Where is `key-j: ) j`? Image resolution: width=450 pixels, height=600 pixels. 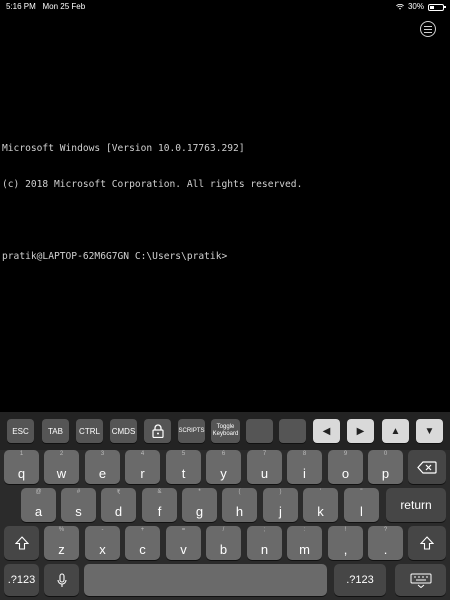
key-j: ) j is located at coordinates (280, 505).